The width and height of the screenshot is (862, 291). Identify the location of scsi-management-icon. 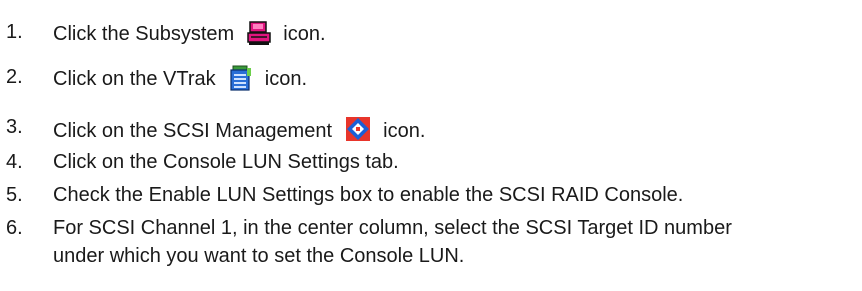
(358, 132).